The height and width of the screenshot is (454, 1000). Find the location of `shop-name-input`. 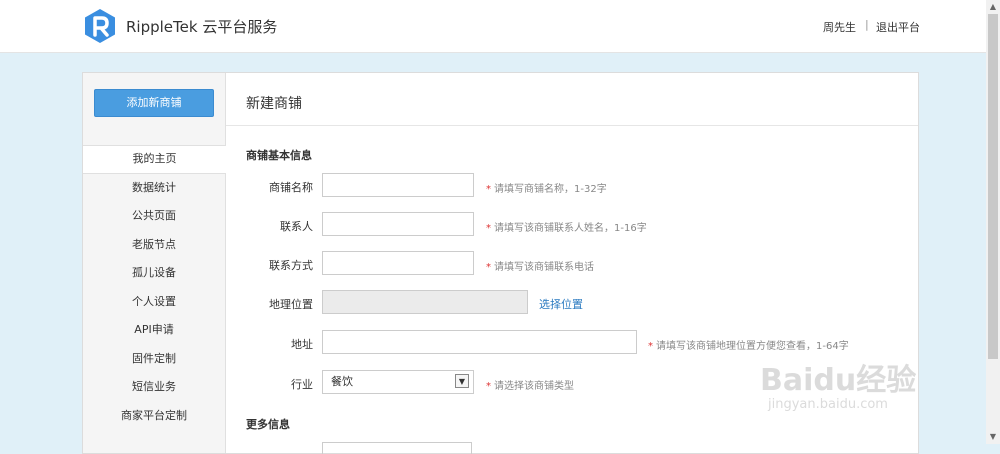

shop-name-input is located at coordinates (398, 185).